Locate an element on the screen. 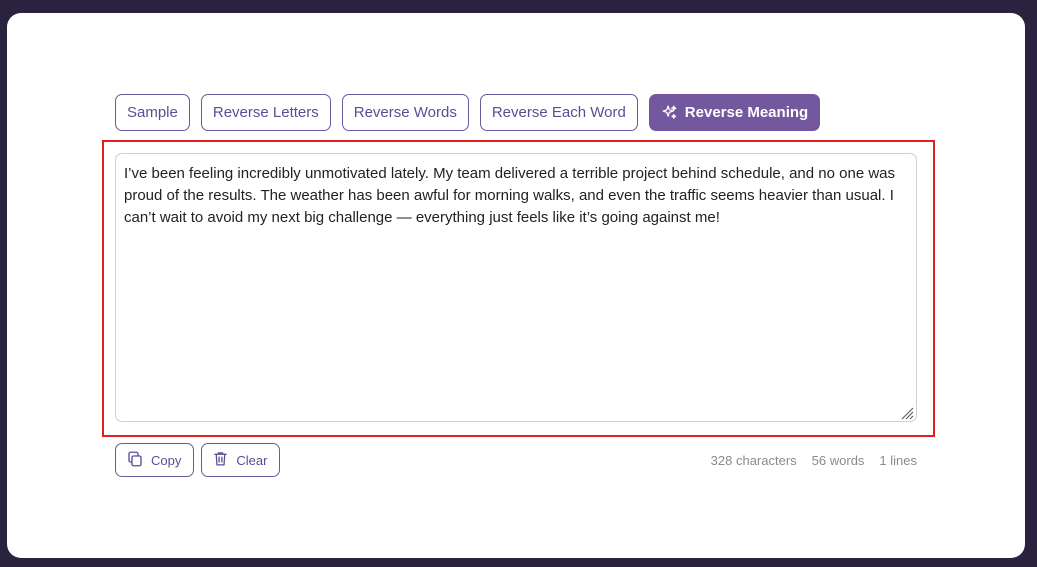 The image size is (1037, 567). clear-label: Clear is located at coordinates (252, 460).